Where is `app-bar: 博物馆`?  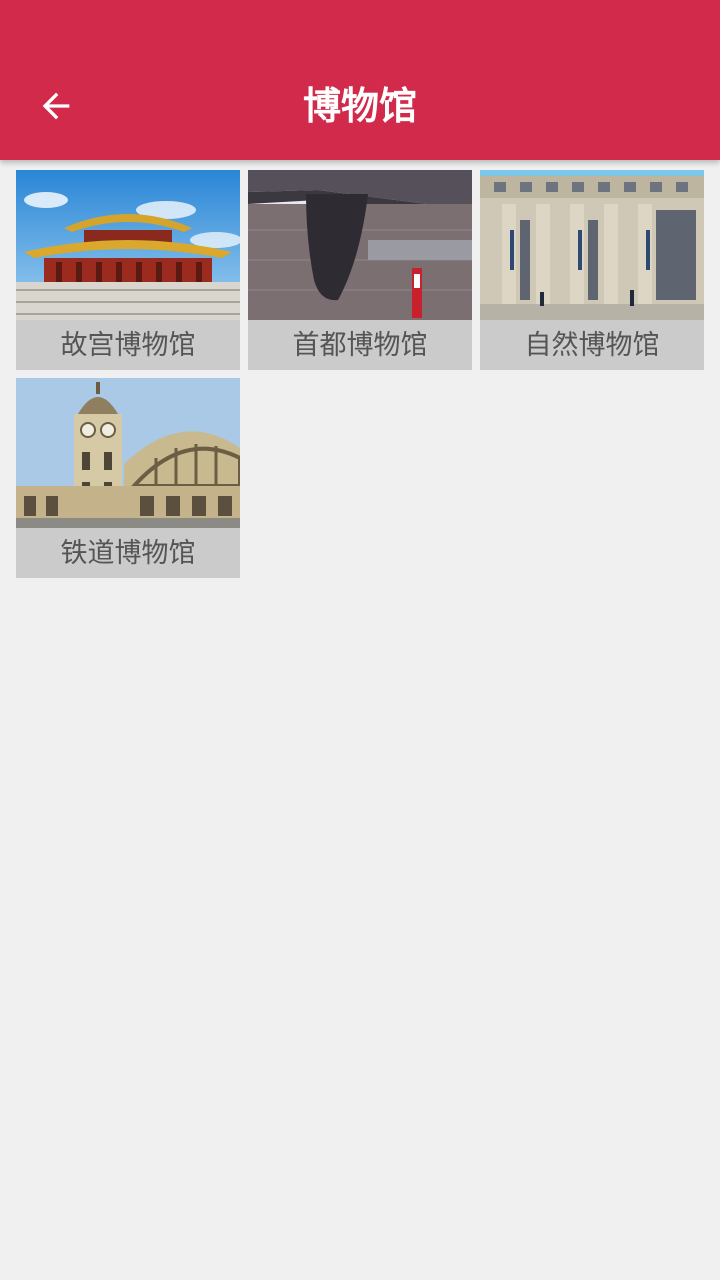
app-bar: 博物馆 is located at coordinates (360, 80).